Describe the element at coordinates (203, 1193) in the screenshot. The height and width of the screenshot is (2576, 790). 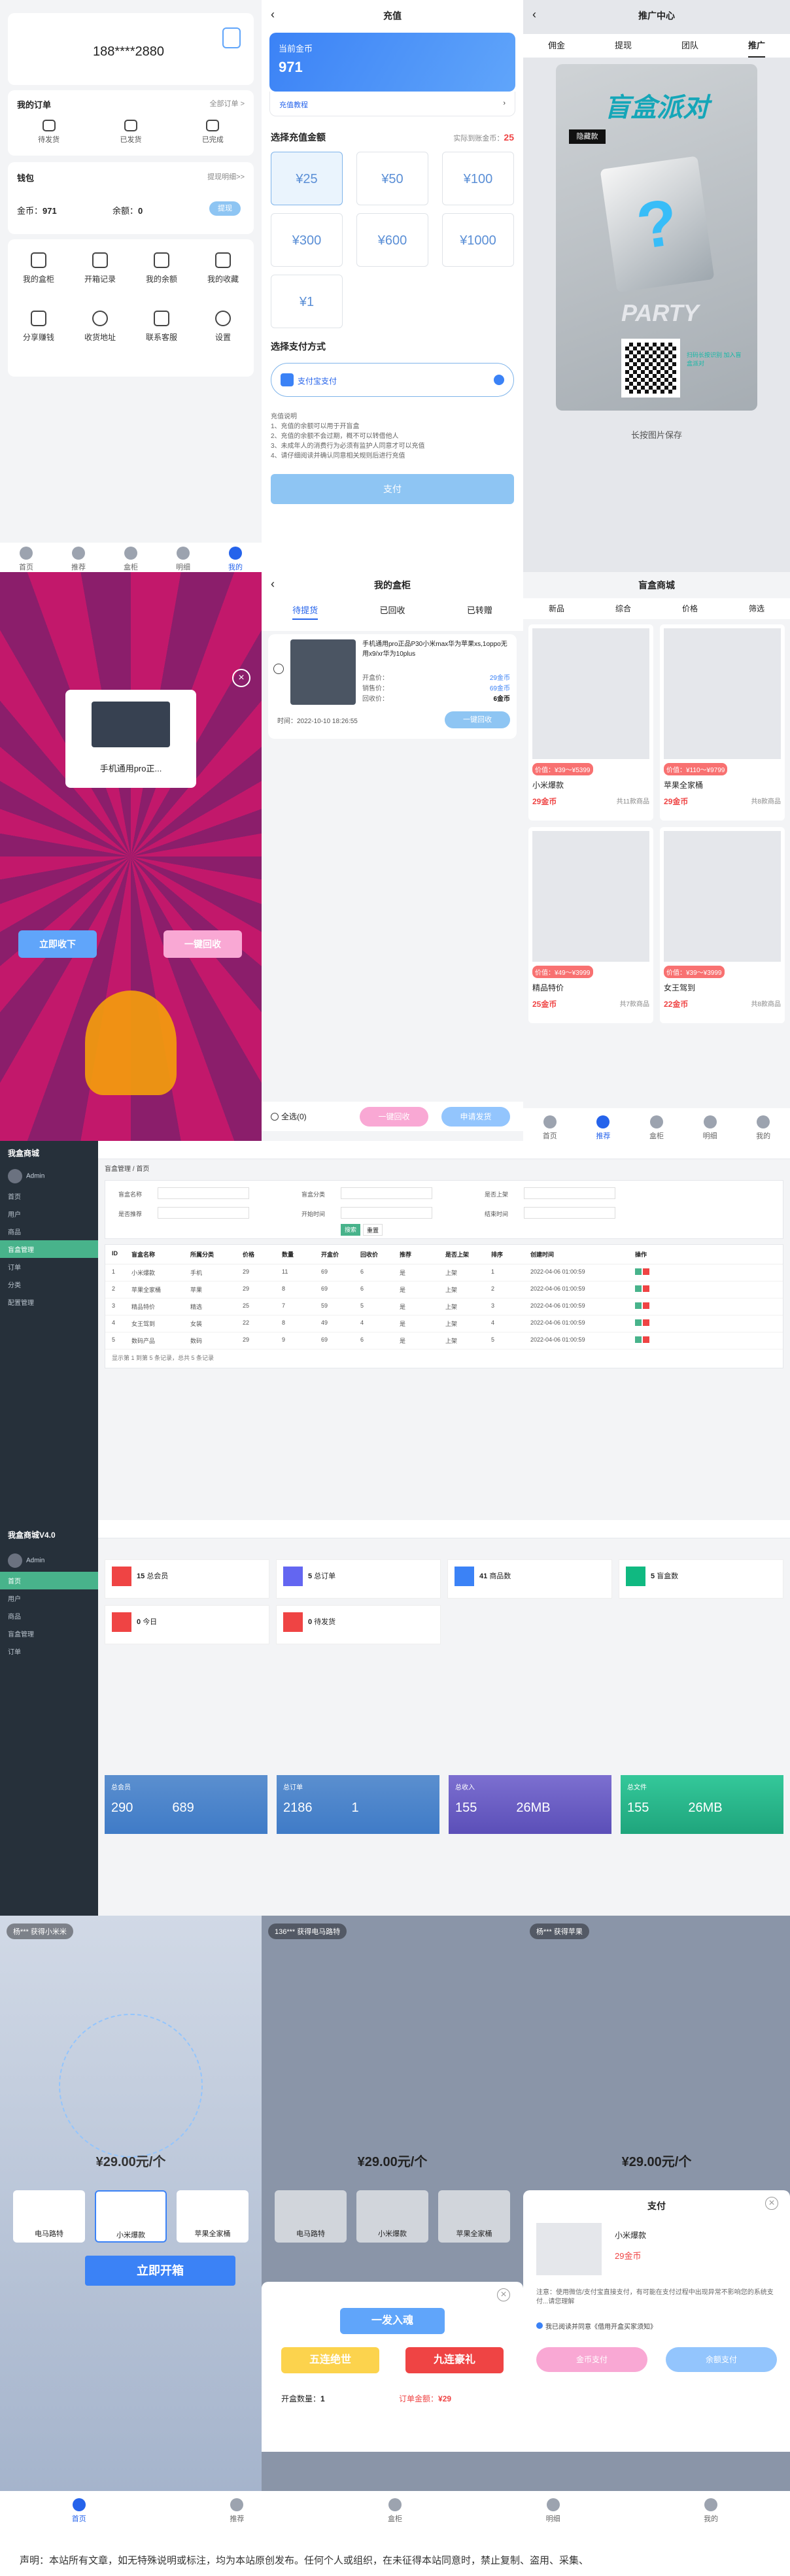
I see `name-input` at that location.